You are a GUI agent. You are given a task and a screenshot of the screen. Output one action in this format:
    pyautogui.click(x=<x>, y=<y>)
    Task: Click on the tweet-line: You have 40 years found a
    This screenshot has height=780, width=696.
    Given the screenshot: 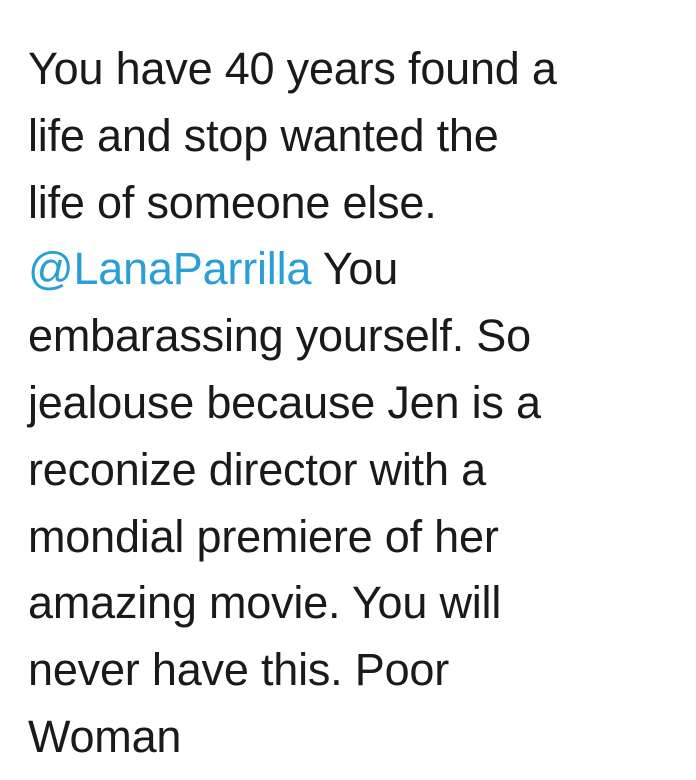 What is the action you would take?
    pyautogui.click(x=292, y=68)
    